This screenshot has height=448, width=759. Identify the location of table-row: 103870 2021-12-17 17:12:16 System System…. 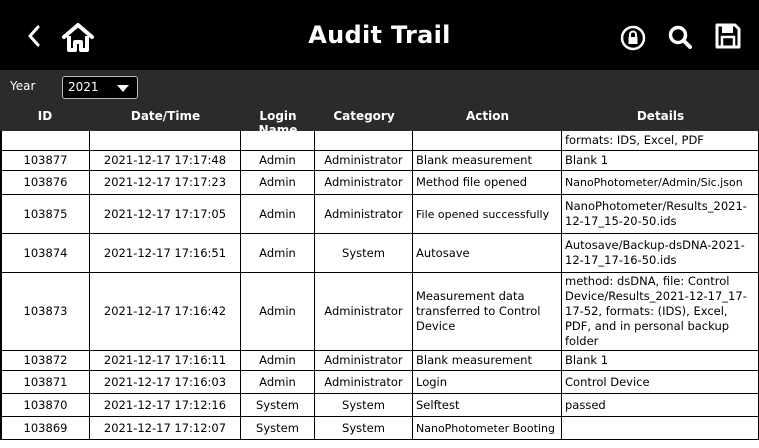
(379, 405).